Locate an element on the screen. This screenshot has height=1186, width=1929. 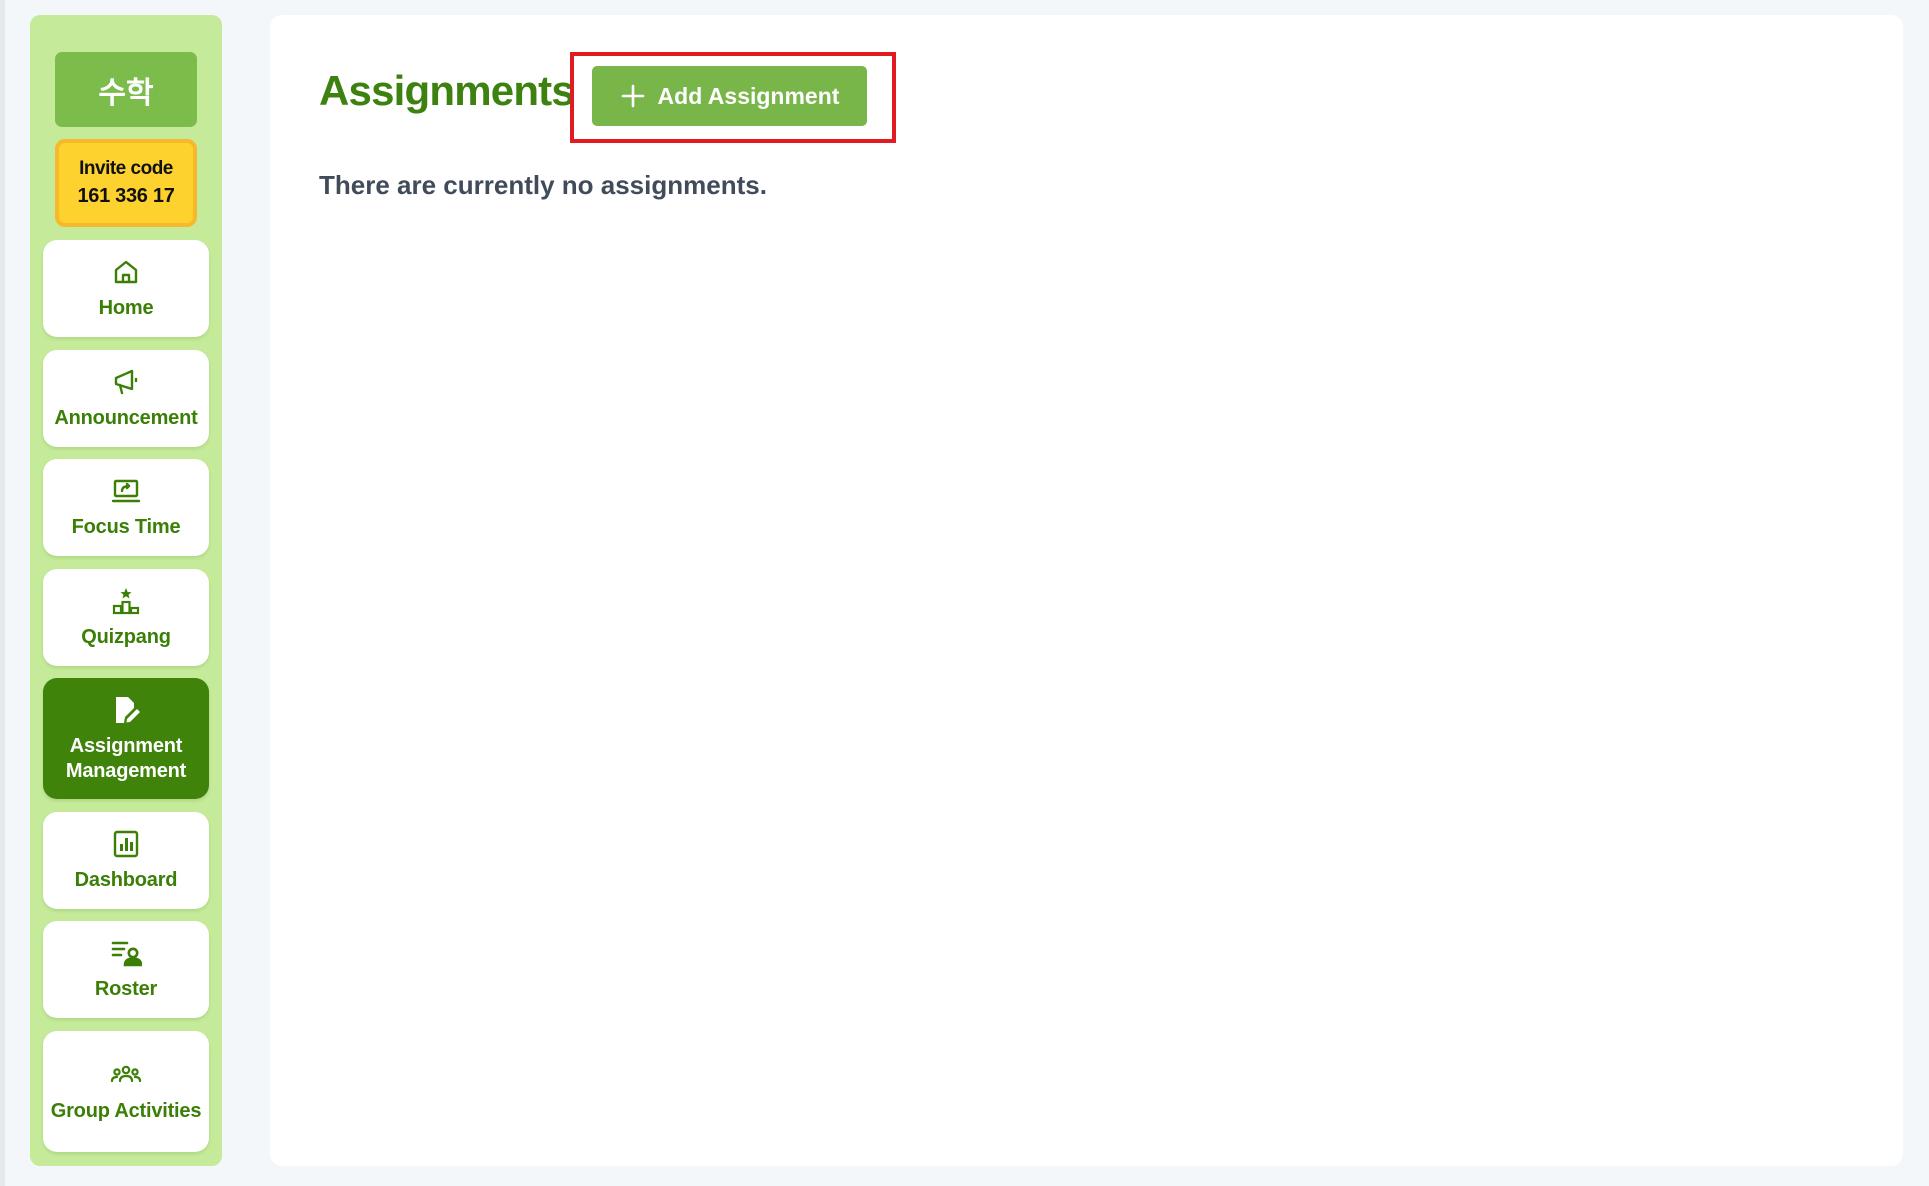
class-name-badge: 수학 is located at coordinates (126, 89).